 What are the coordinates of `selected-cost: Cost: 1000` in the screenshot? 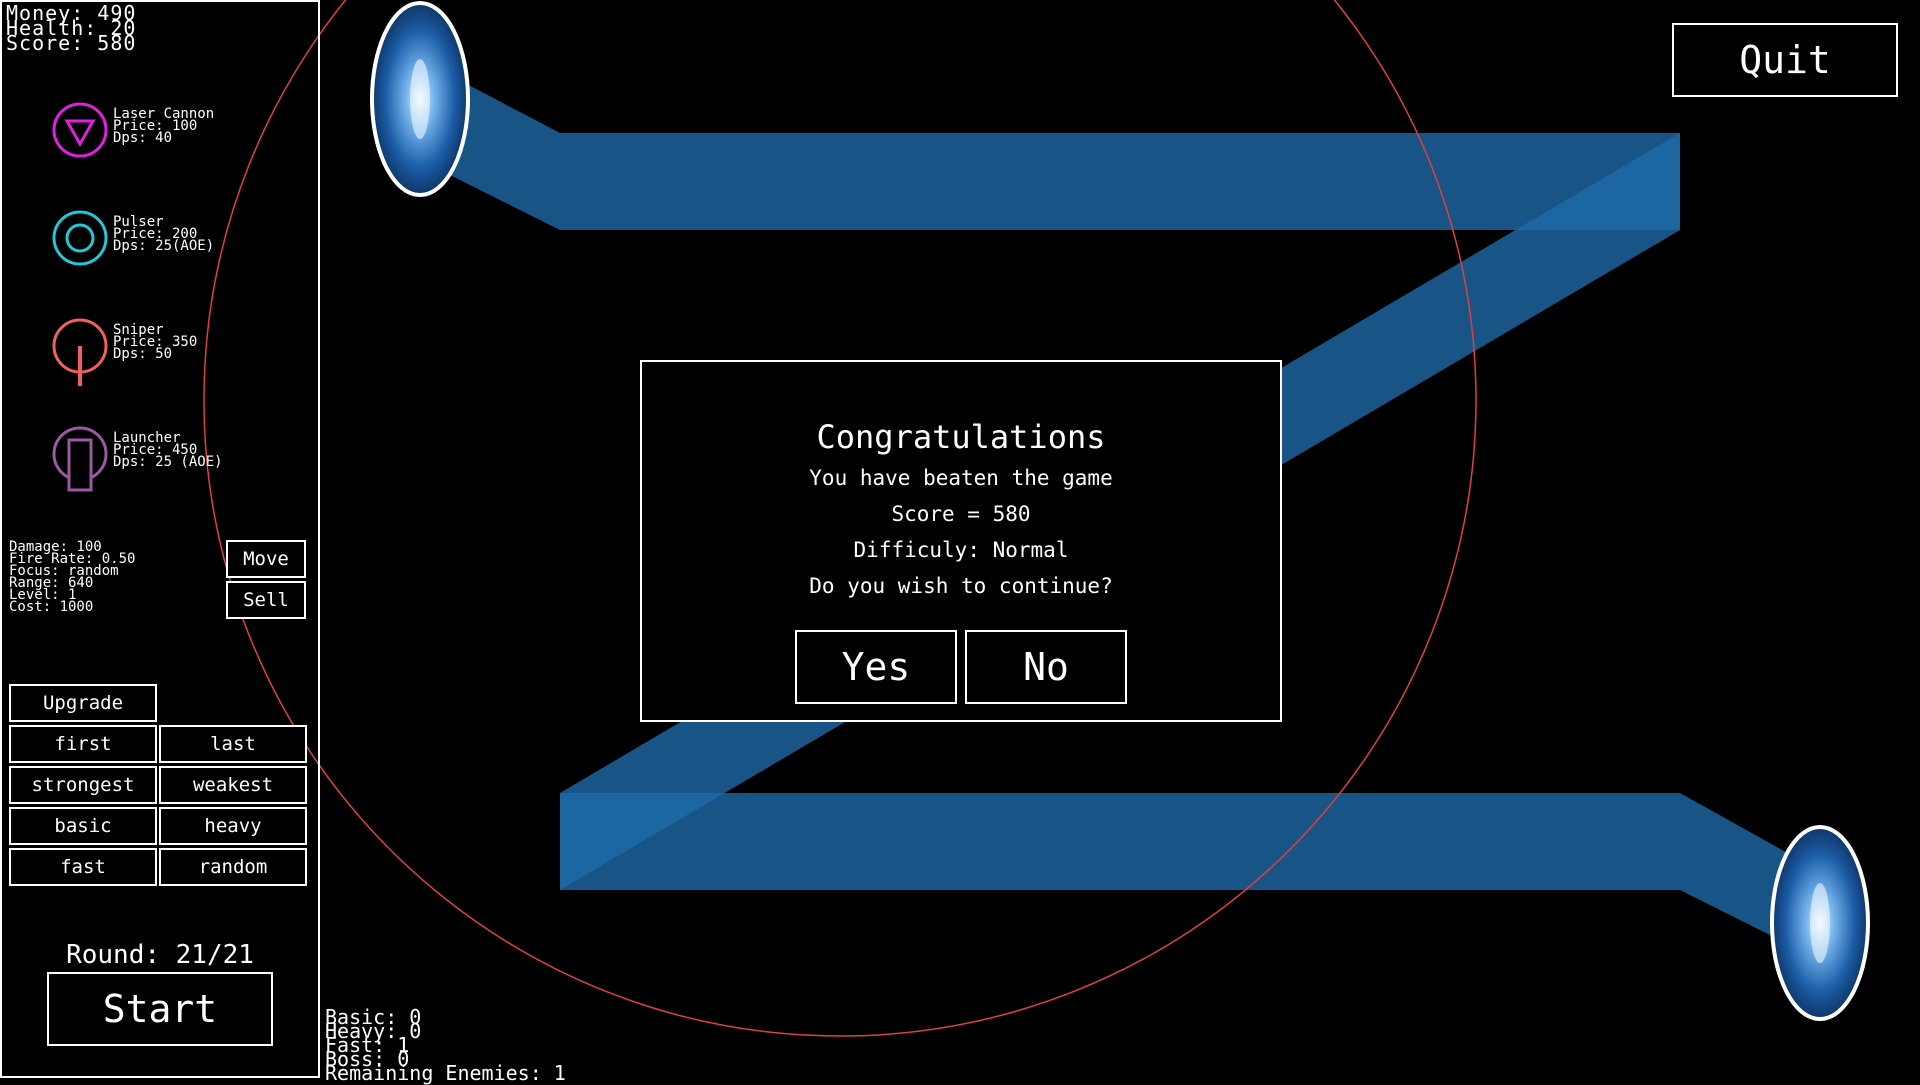 It's located at (51, 607).